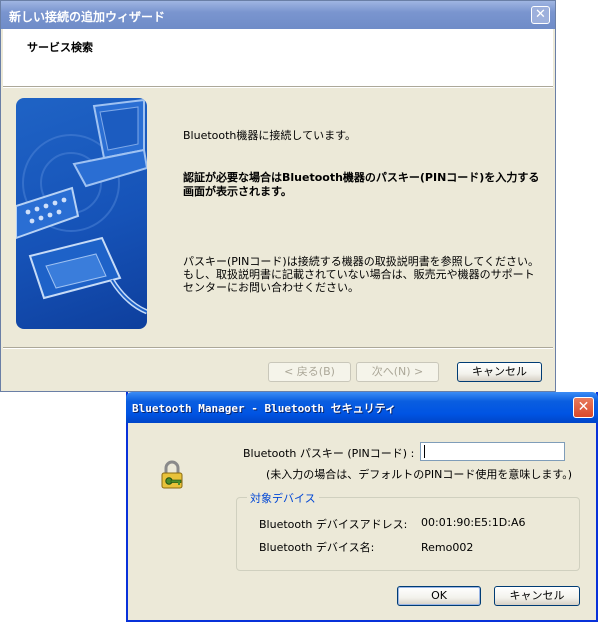 The image size is (598, 622). Describe the element at coordinates (278, 87) in the screenshot. I see `header-divider` at that location.